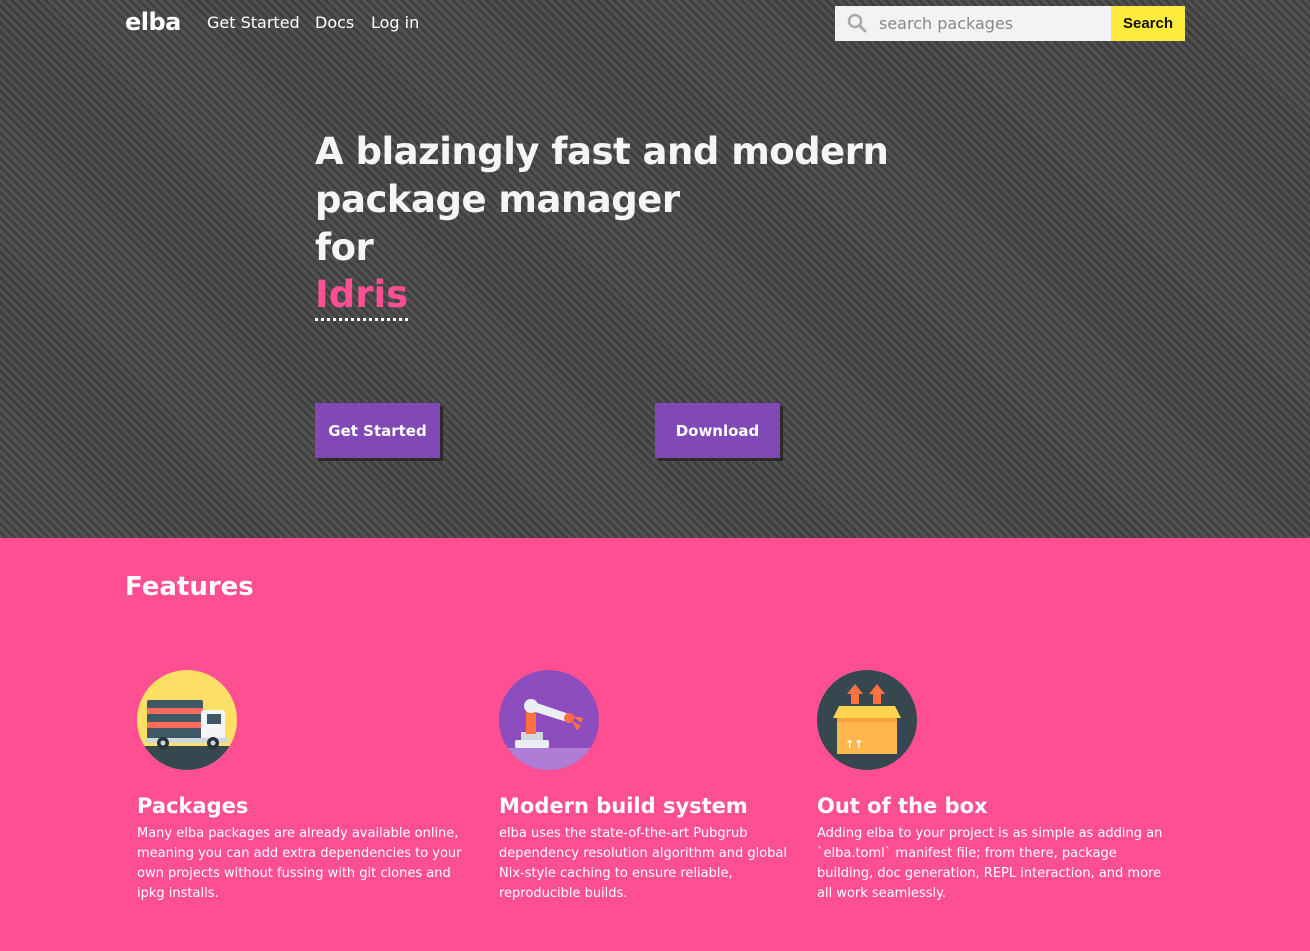 This screenshot has height=951, width=1310. Describe the element at coordinates (362, 296) in the screenshot. I see `hero-language-word: Idris` at that location.